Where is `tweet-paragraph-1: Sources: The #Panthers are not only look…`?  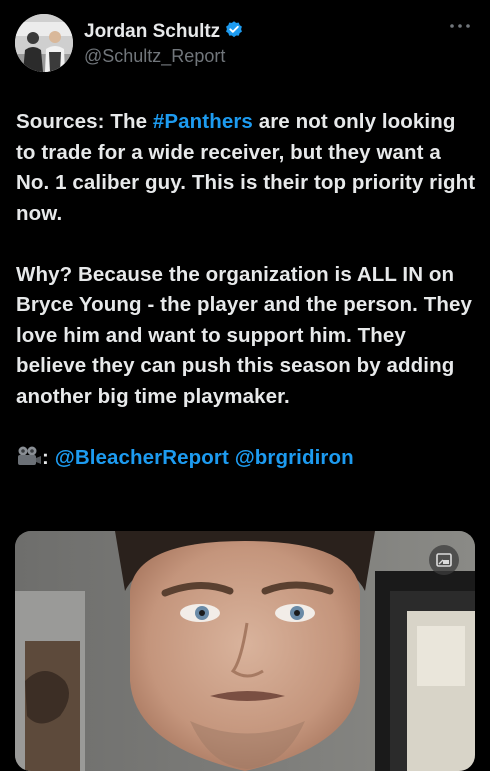 tweet-paragraph-1: Sources: The #Panthers are not only look… is located at coordinates (247, 168).